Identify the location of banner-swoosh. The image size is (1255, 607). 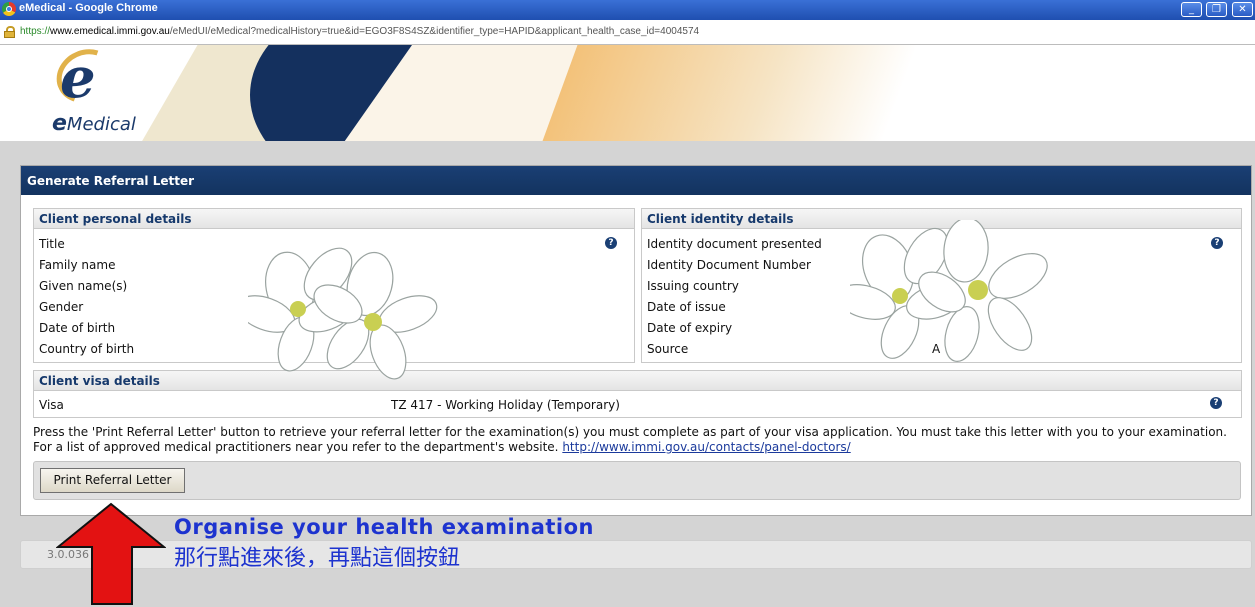
(730, 93).